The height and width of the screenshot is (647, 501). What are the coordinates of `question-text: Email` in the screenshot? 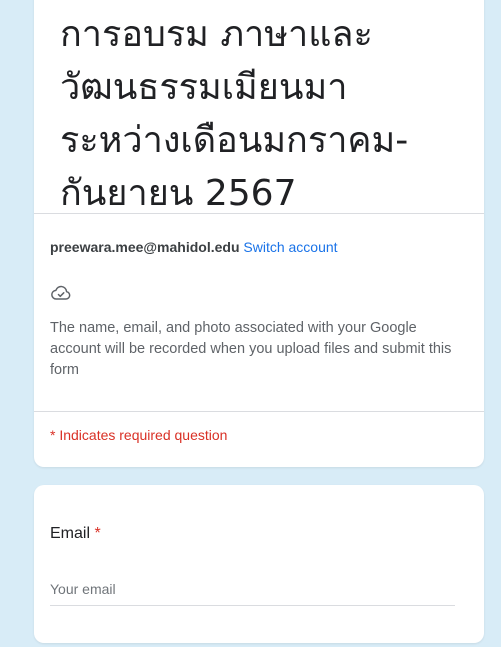 It's located at (70, 533).